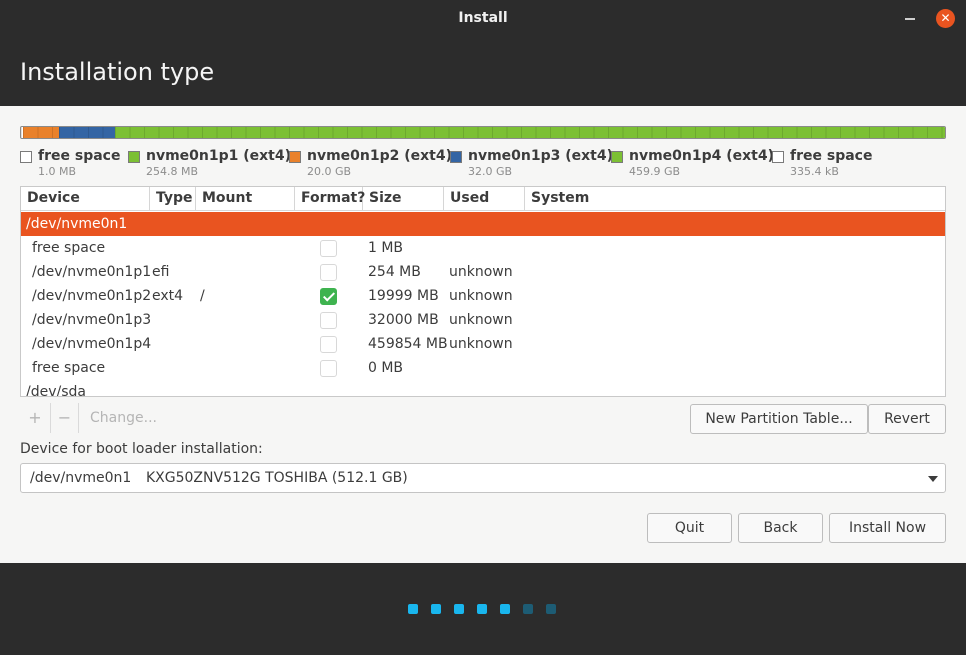 This screenshot has height=655, width=966. I want to click on legend-size: 1.0 MB, so click(57, 171).